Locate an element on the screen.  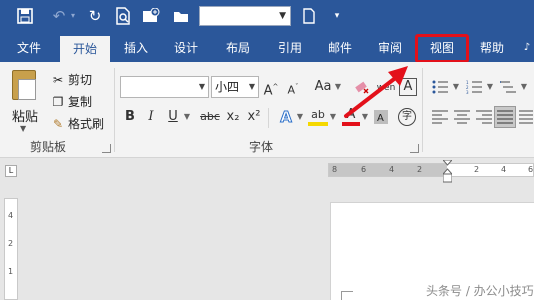
customize-qat-icon: ▾ is located at coordinates (337, 16).